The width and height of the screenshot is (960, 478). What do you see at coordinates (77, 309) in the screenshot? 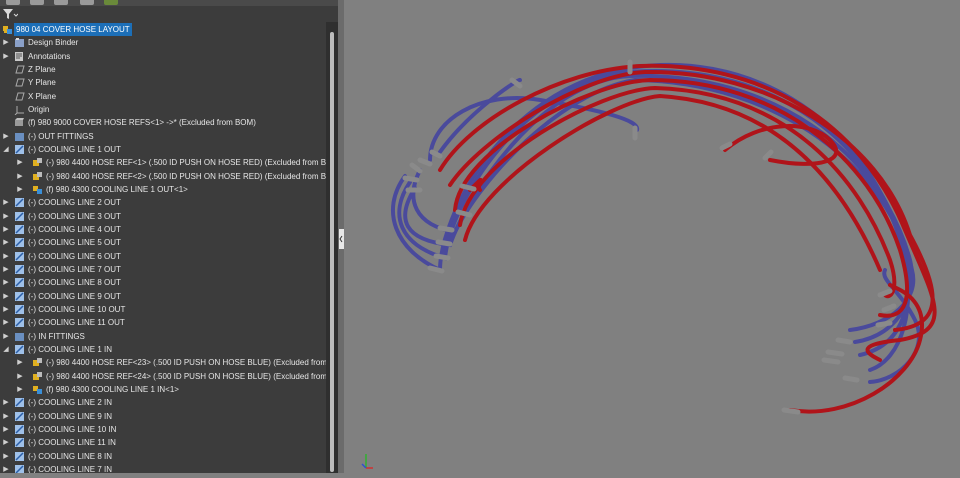
I see `tree-item-label: (-) COOLING LINE 10 OUT` at bounding box center [77, 309].